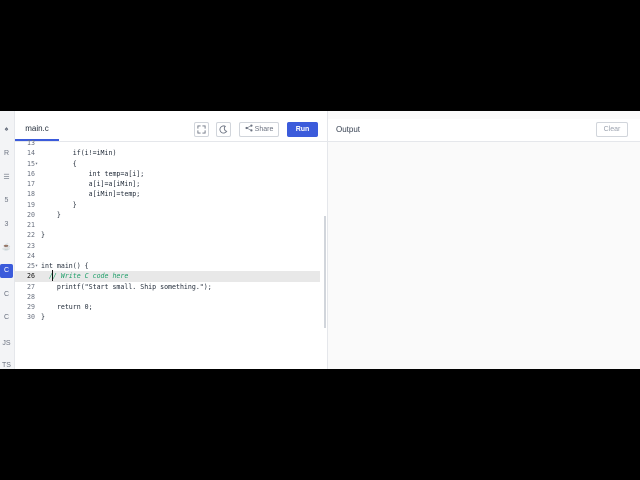  Describe the element at coordinates (31, 173) in the screenshot. I see `line-number: 16` at that location.